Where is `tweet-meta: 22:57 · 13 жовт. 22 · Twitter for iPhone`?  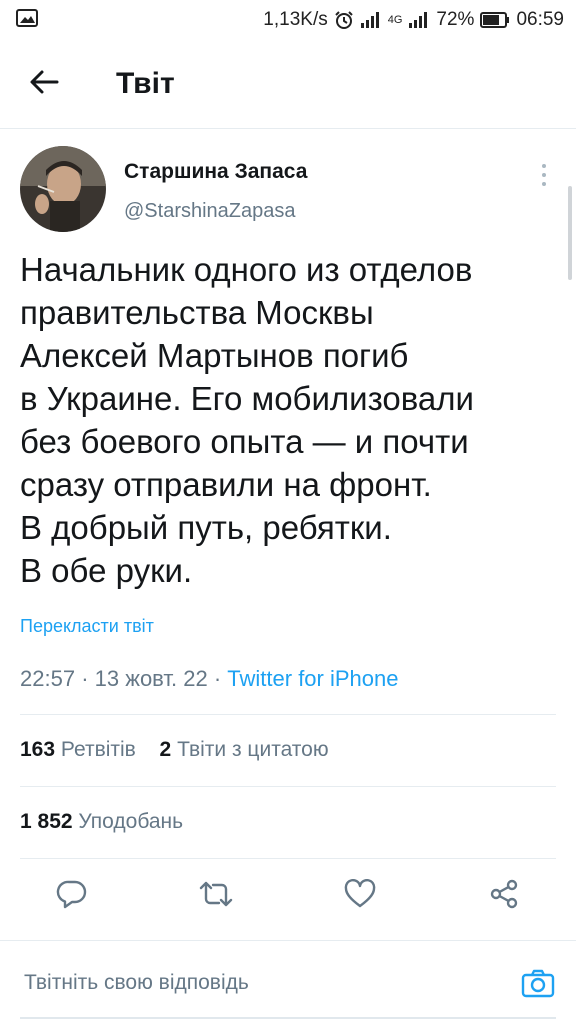
tweet-meta: 22:57 · 13 жовт. 22 · Twitter for iPhone is located at coordinates (209, 679).